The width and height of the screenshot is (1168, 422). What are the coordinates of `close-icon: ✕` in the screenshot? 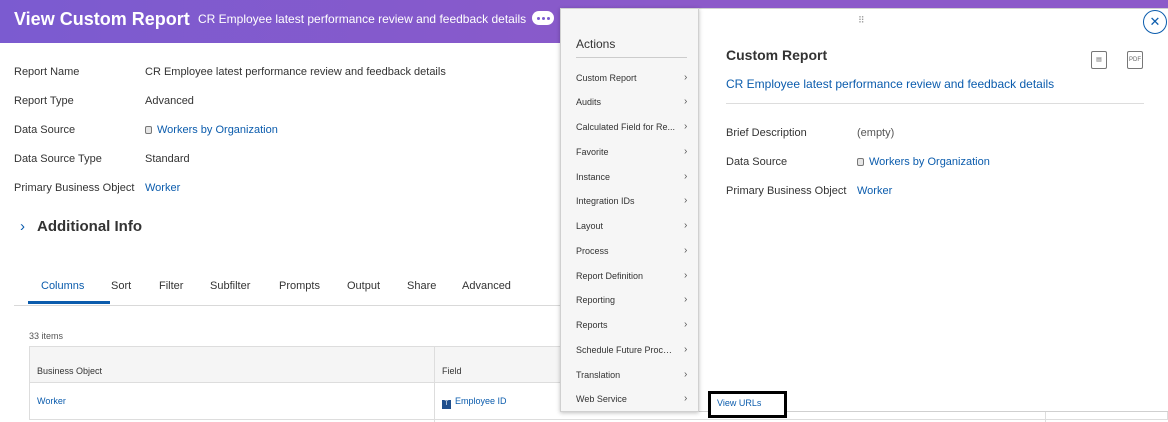 It's located at (1155, 21).